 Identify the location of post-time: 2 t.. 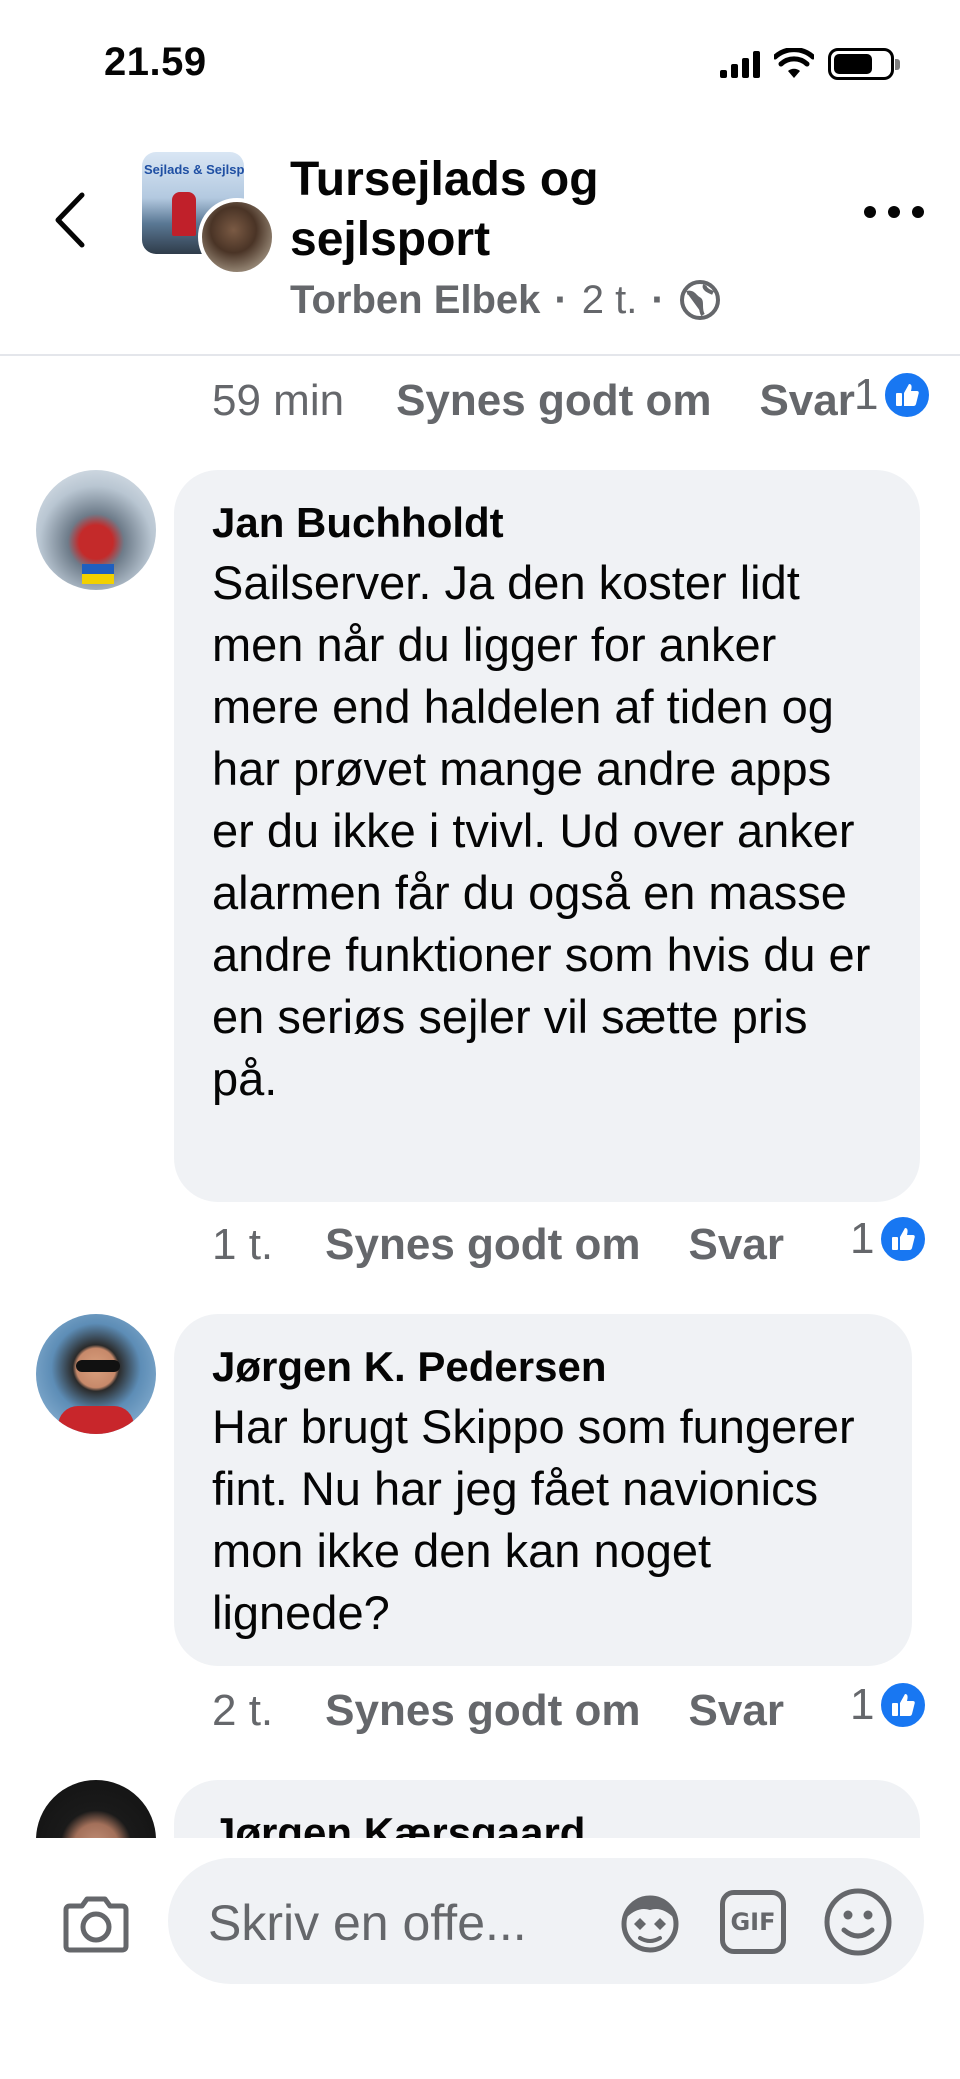
(609, 299).